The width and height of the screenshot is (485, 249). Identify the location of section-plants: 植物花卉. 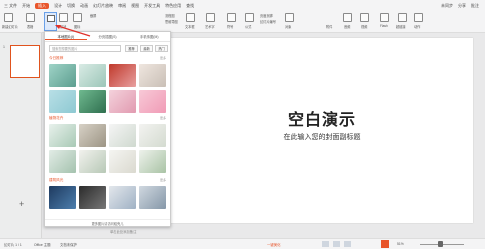
(56, 118).